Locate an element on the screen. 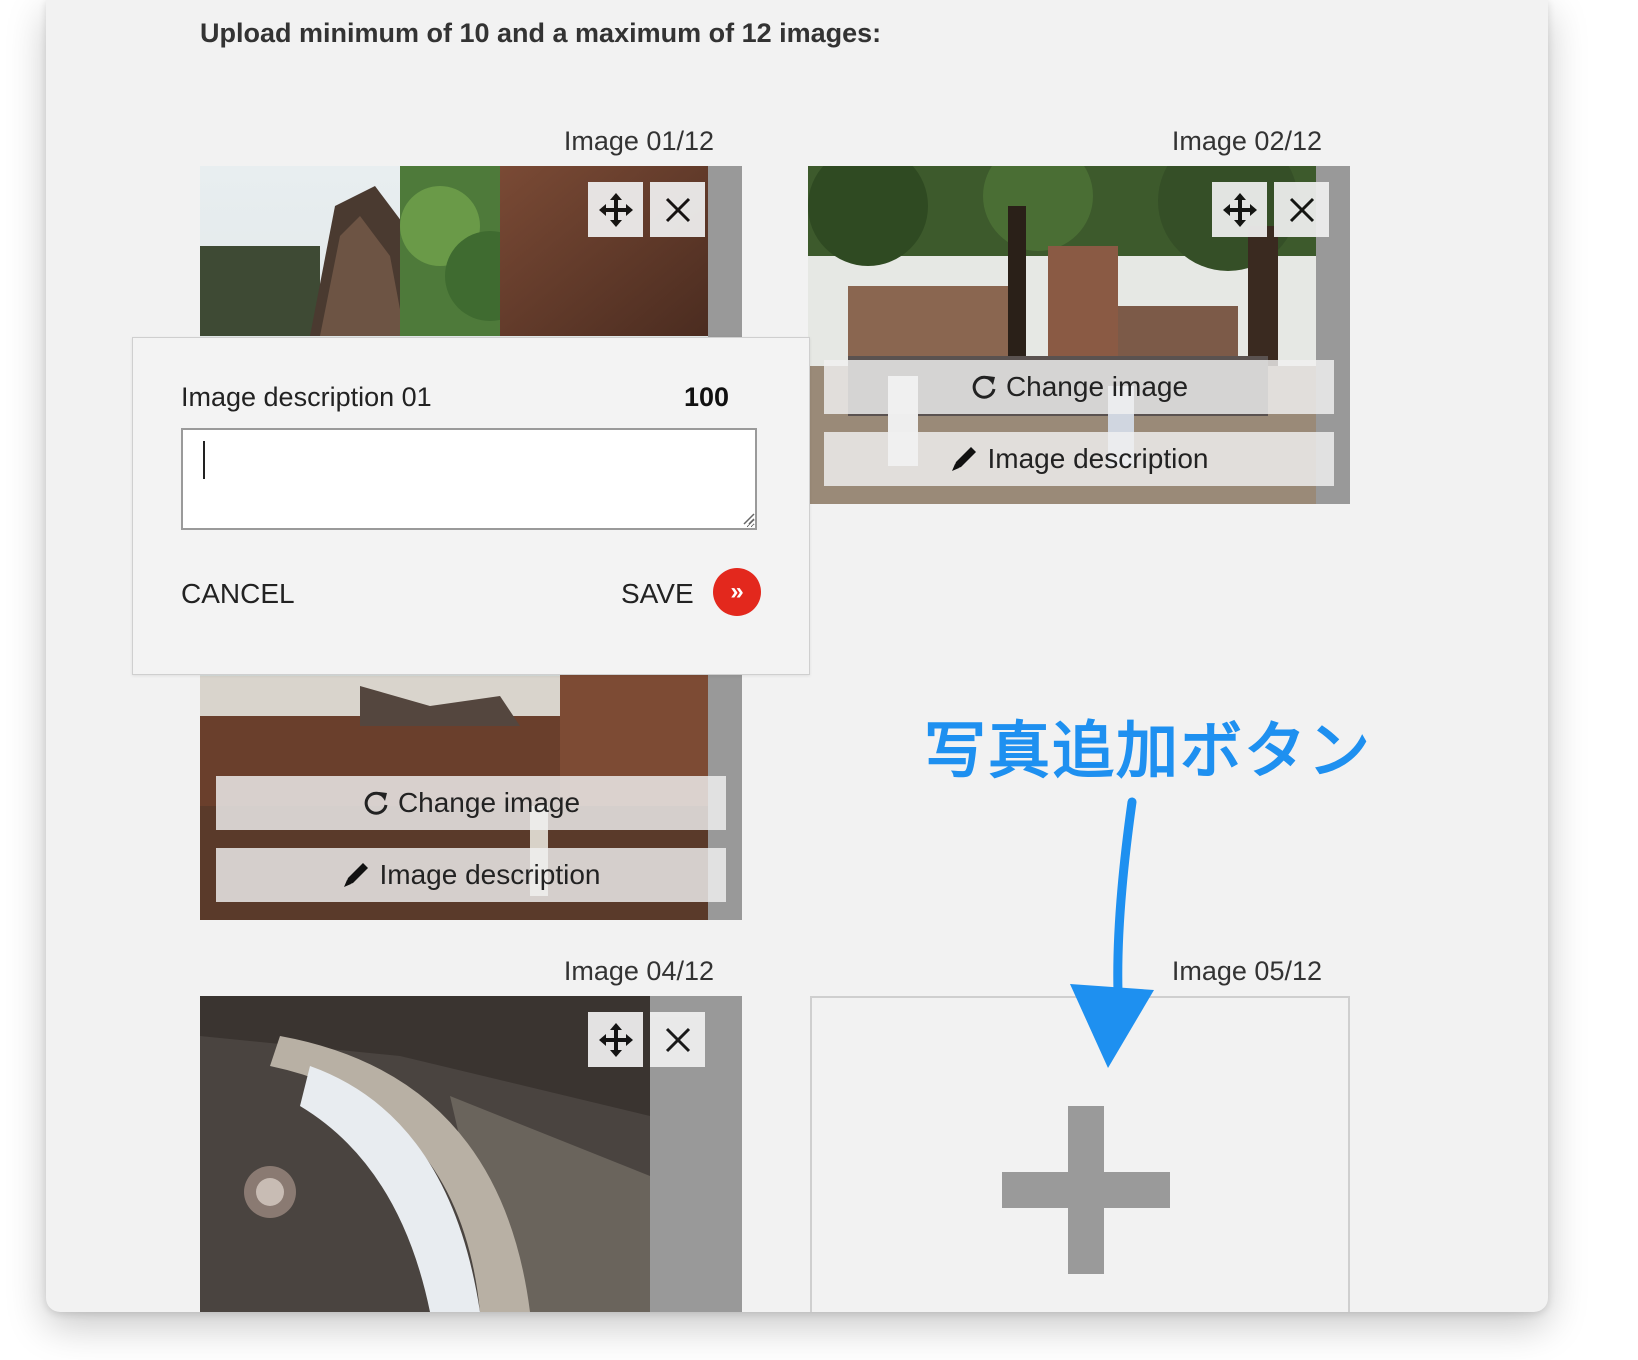  annotation-arrow-icon is located at coordinates (1112, 932).